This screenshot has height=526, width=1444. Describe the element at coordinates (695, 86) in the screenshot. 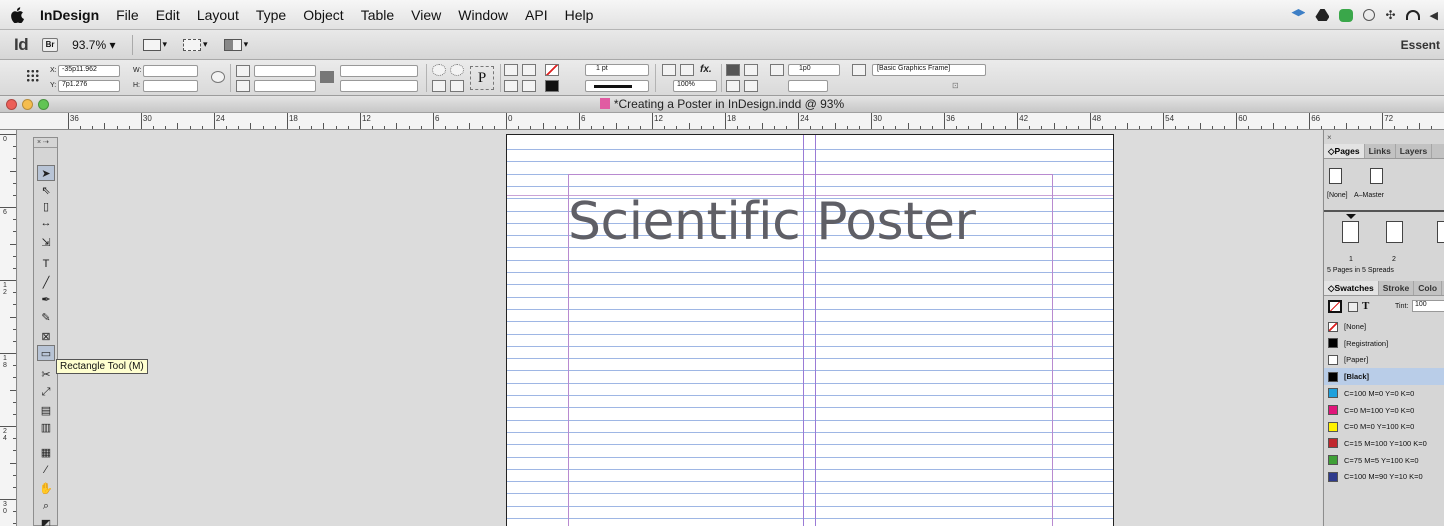

I see `opacity-field: 100%` at that location.